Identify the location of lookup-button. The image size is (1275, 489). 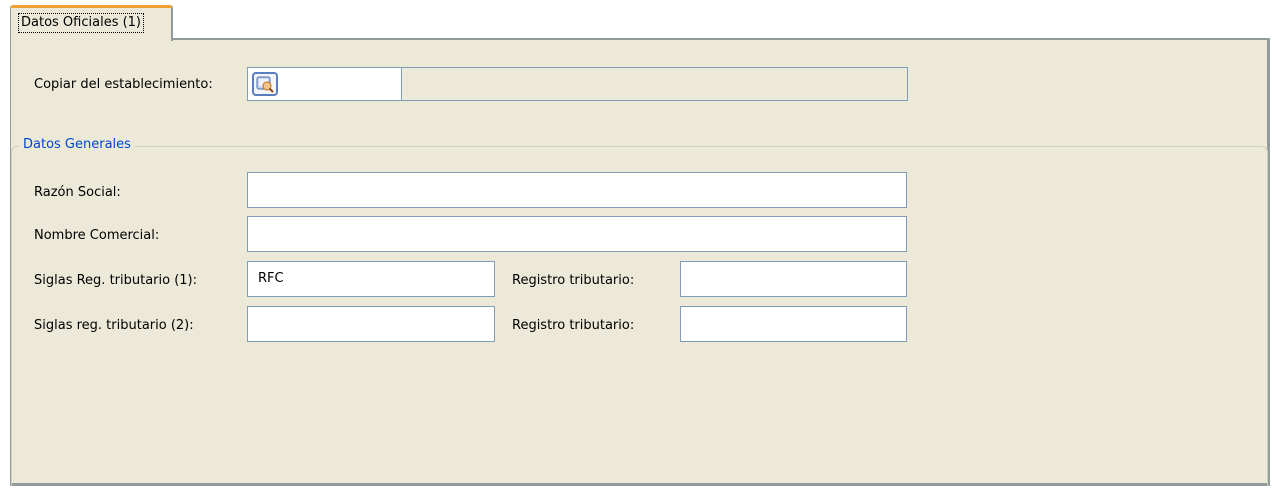
(265, 84).